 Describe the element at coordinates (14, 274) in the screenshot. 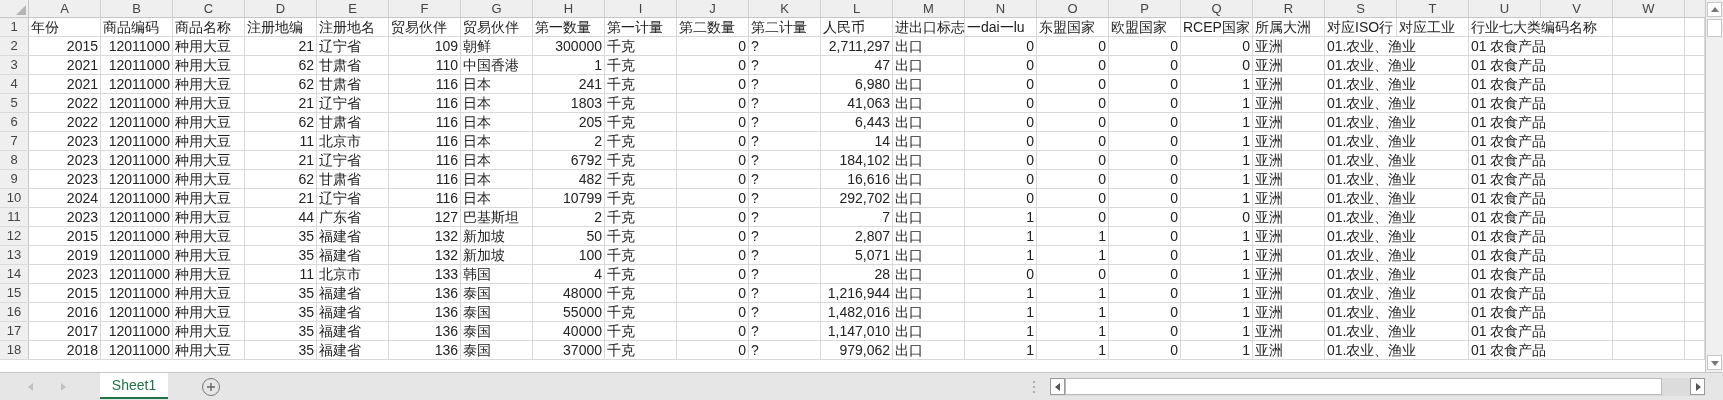

I see `row-header: 14` at that location.